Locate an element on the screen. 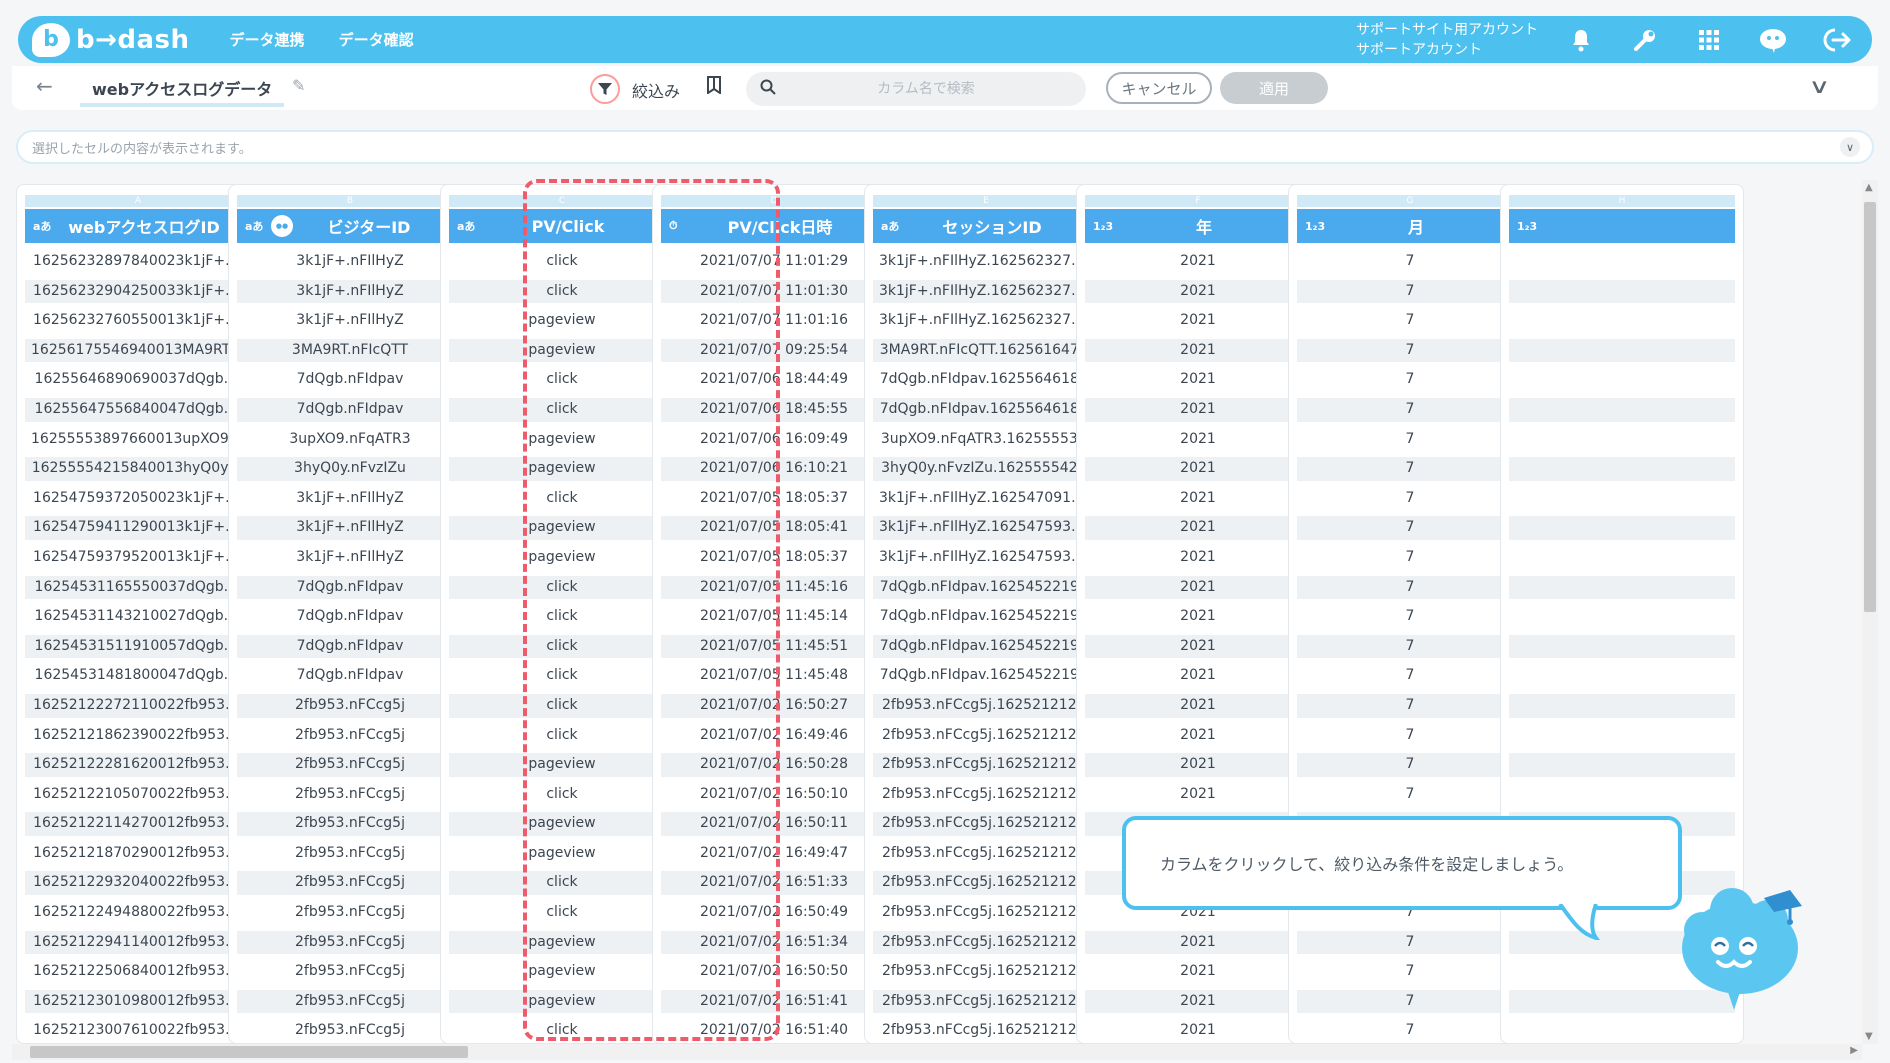 This screenshot has height=1063, width=1890. column-header: aあ セッションID is located at coordinates (986, 226).